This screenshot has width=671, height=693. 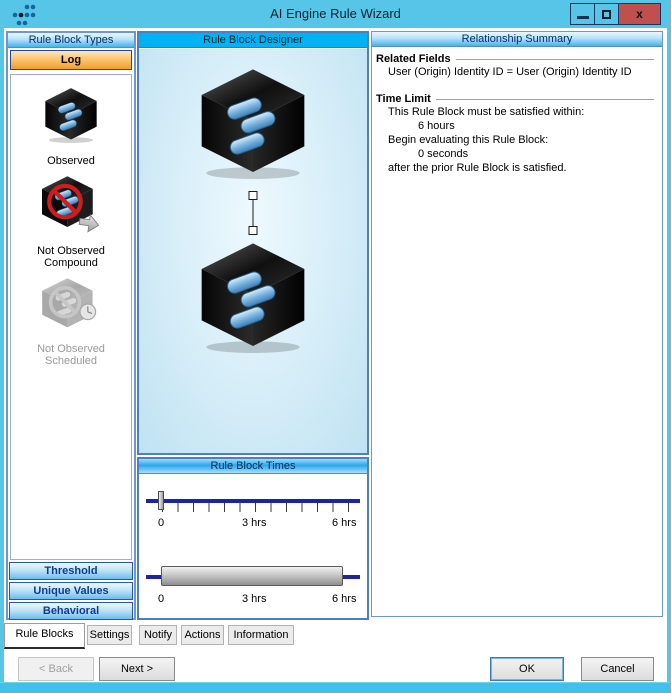 I want to click on type-item-not-observed-scheduled: Not Observed Scheduled, so click(x=71, y=322).